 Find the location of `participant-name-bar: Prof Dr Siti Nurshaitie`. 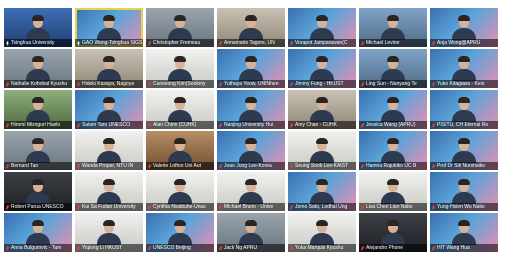

participant-name-bar: Prof Dr Siti Nurshaitie is located at coordinates (464, 166).